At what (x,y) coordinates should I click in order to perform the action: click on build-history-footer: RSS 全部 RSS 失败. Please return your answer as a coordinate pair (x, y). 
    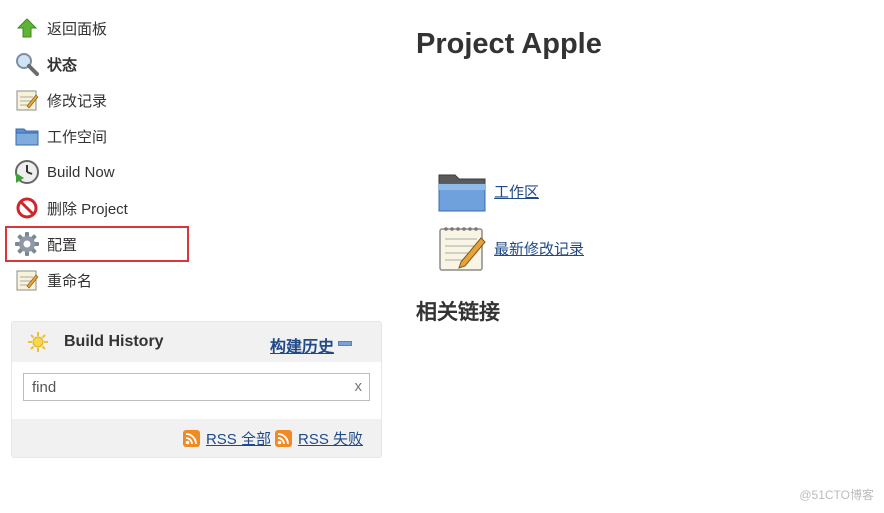
    Looking at the image, I should click on (196, 438).